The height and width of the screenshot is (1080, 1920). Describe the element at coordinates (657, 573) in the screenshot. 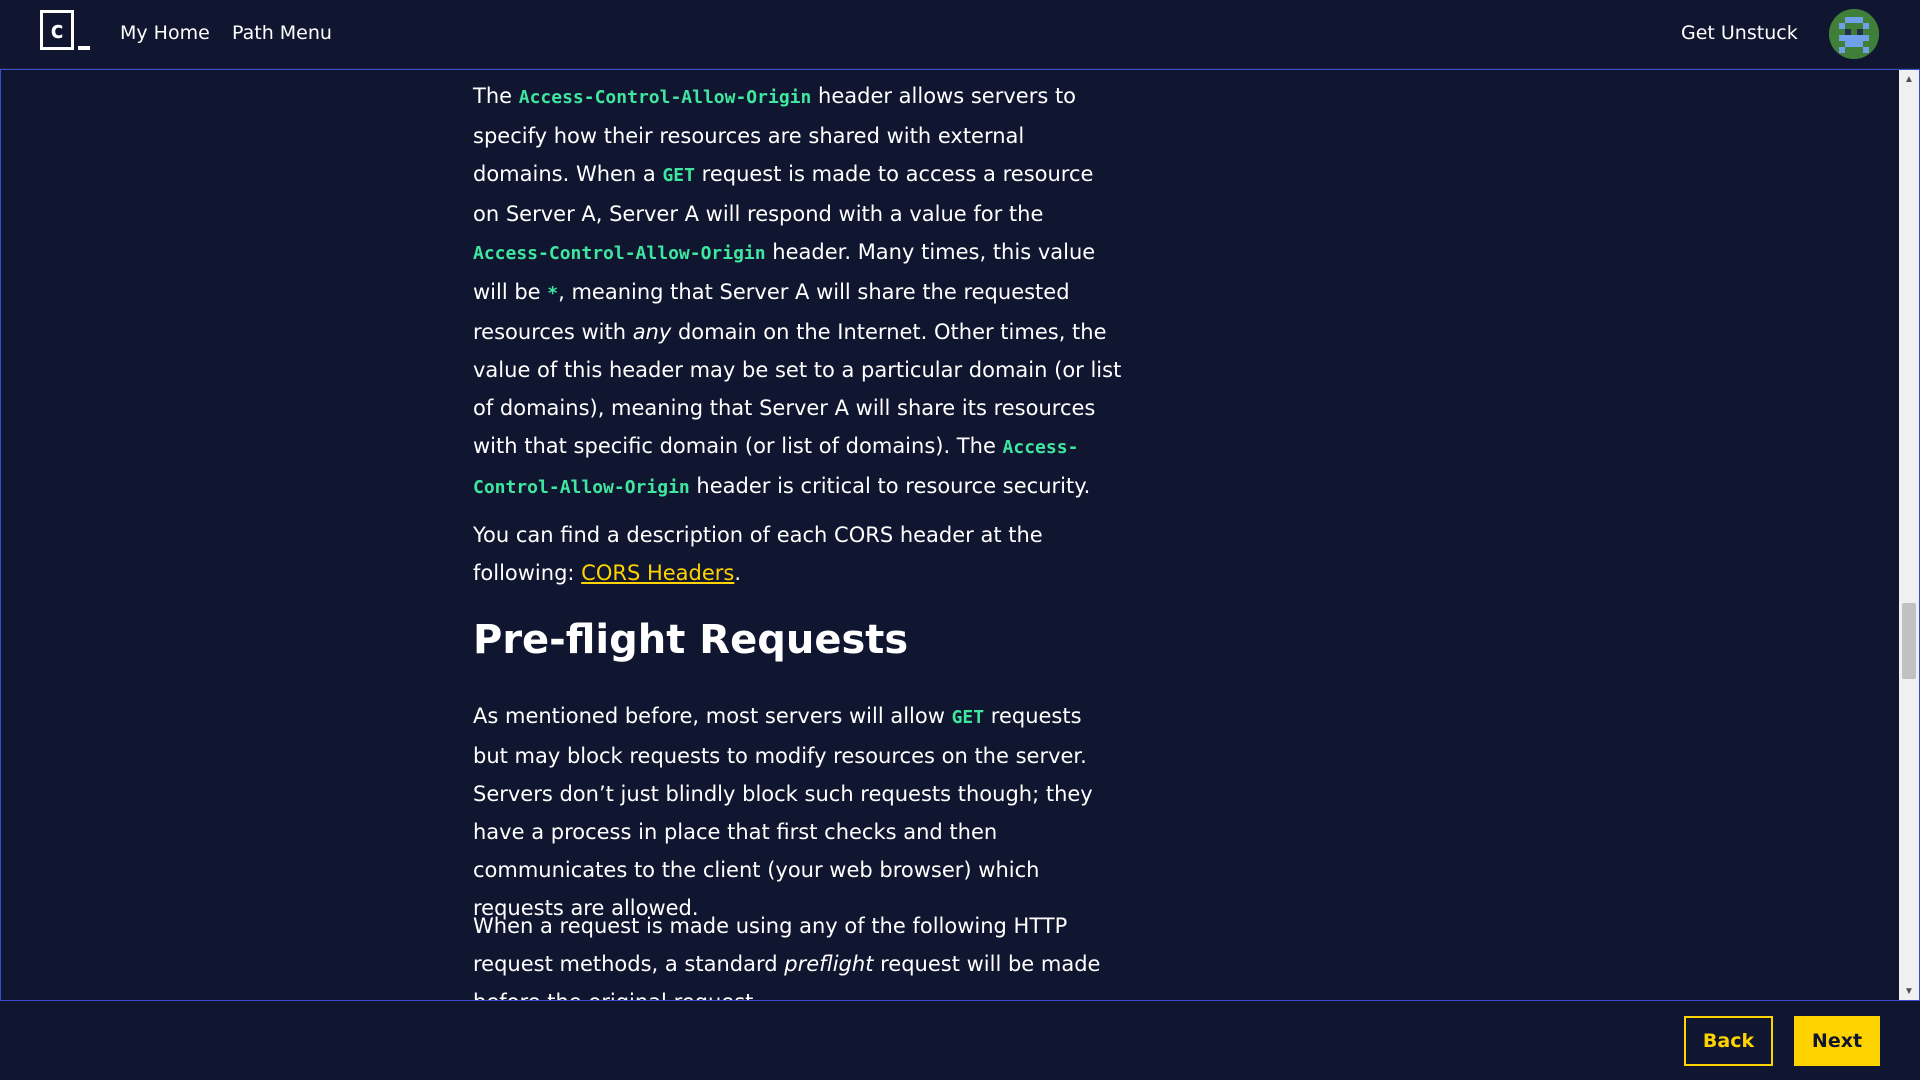

I see `cors-headers-link: CORS Headers` at that location.